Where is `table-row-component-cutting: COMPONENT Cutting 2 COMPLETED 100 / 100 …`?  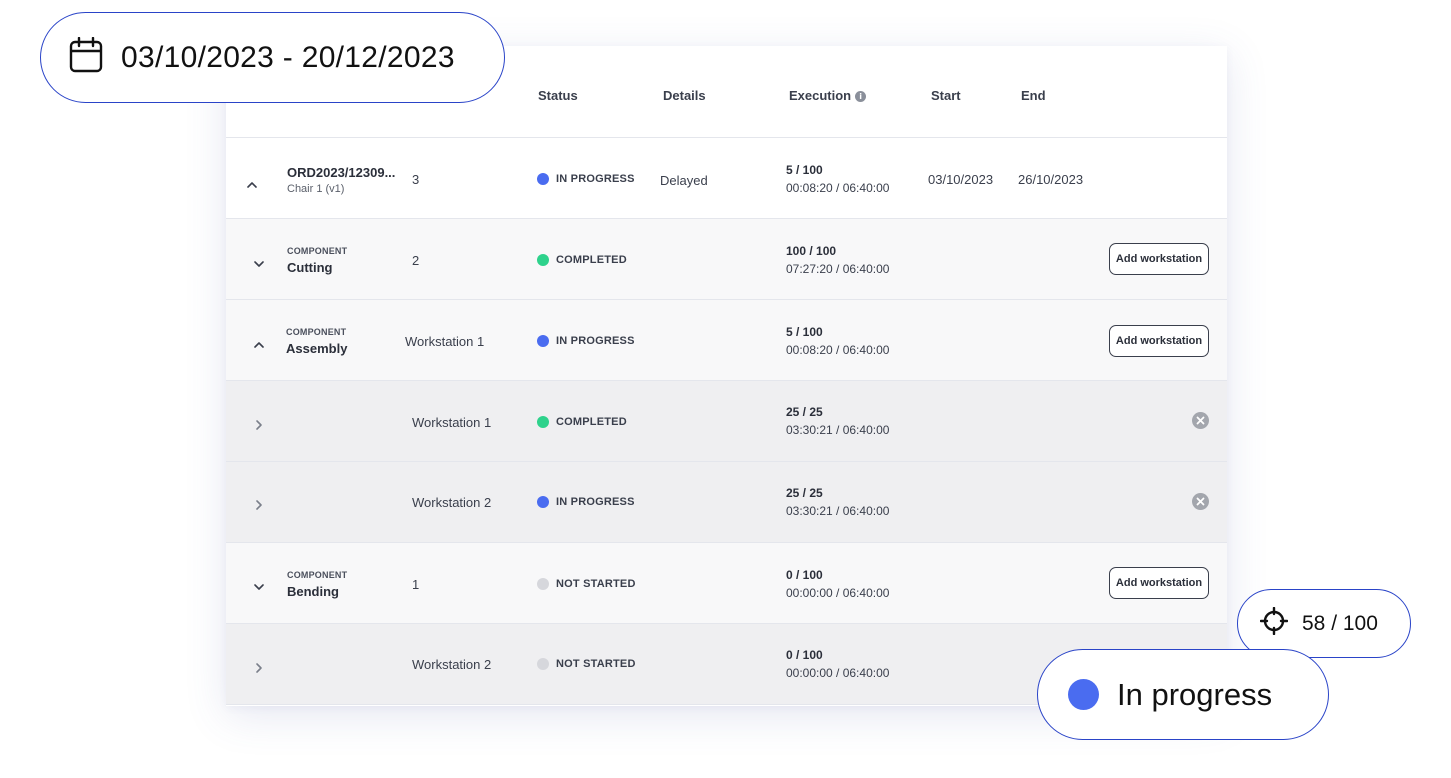 table-row-component-cutting: COMPONENT Cutting 2 COMPLETED 100 / 100 … is located at coordinates (726, 259).